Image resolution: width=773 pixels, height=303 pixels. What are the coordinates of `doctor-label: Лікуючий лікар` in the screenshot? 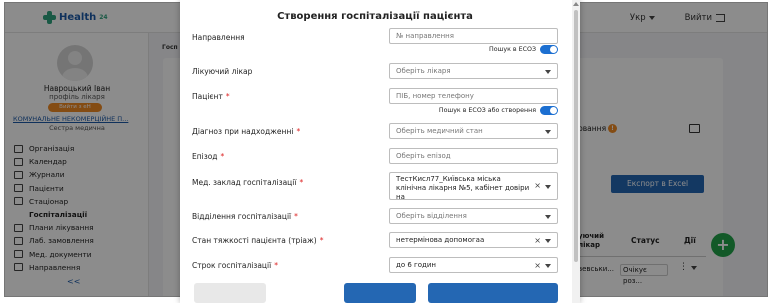 It's located at (222, 71).